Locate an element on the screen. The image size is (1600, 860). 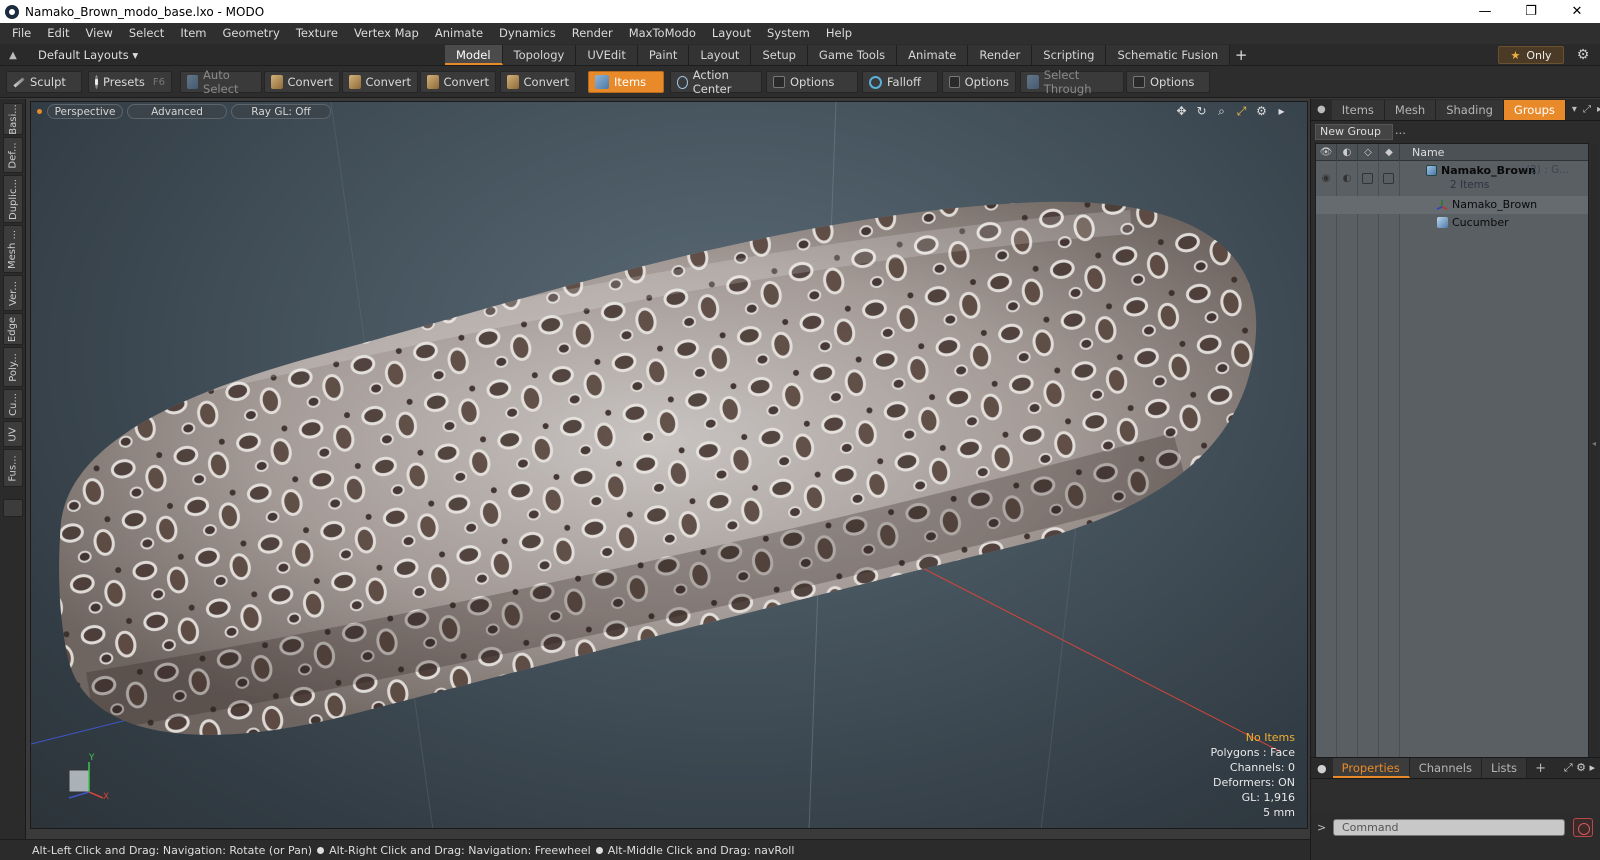
tree-row-namako-brown: Namako_Brown is located at coordinates (1452, 205).